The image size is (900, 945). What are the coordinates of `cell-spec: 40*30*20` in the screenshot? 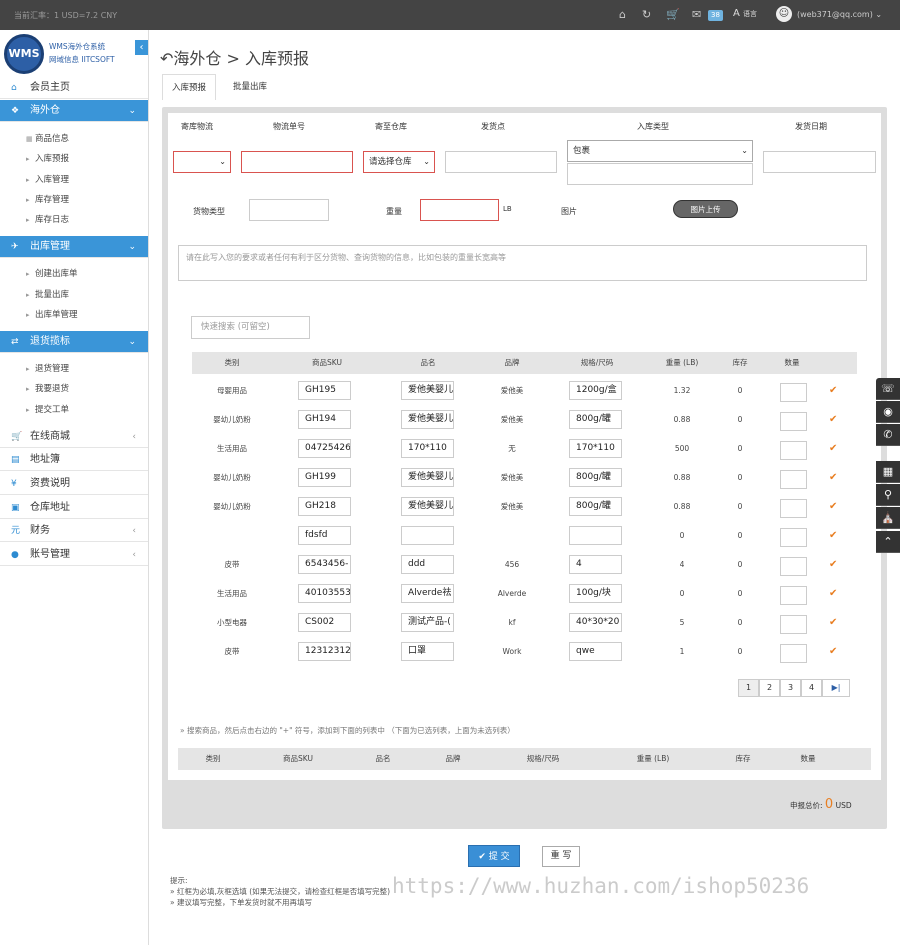 It's located at (595, 622).